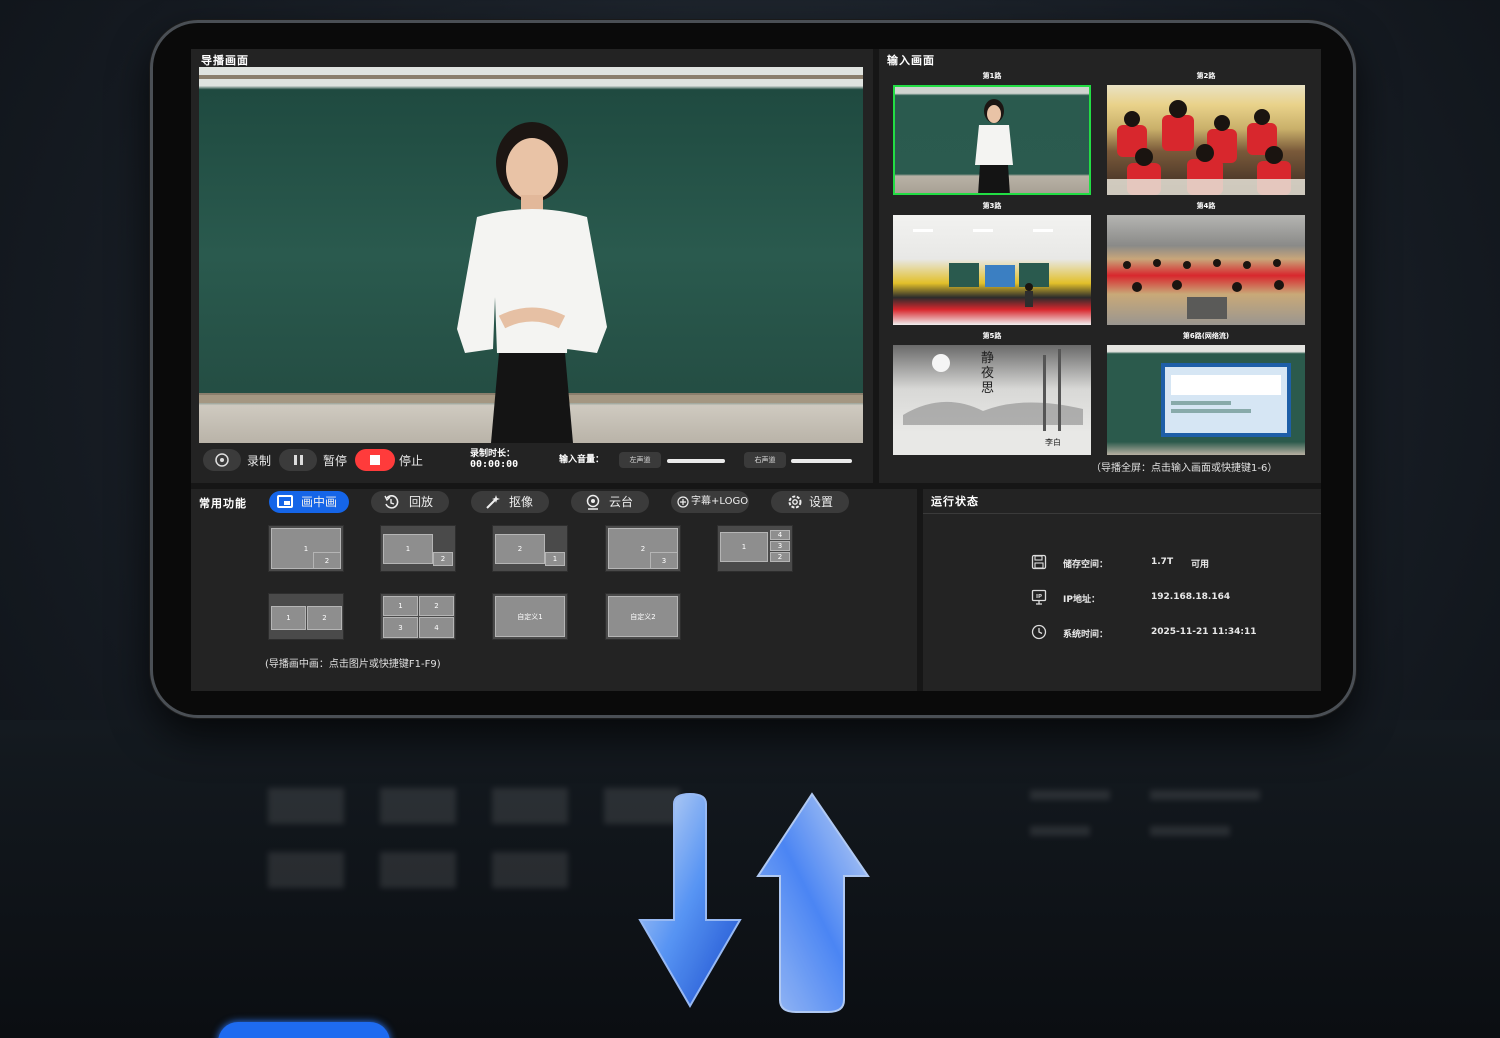  I want to click on pip-layout-f8: 自定义1, so click(530, 616).